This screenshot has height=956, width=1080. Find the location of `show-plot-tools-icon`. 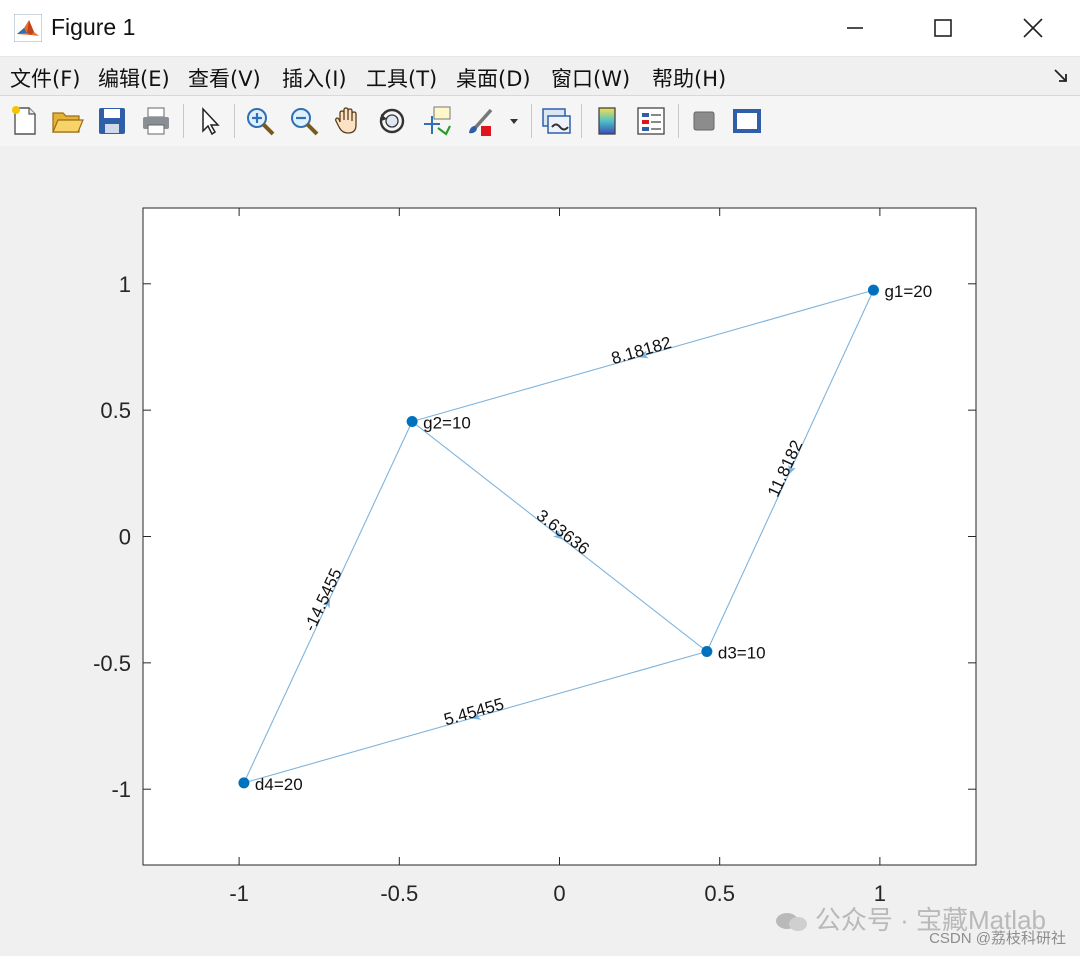

show-plot-tools-icon is located at coordinates (747, 121).